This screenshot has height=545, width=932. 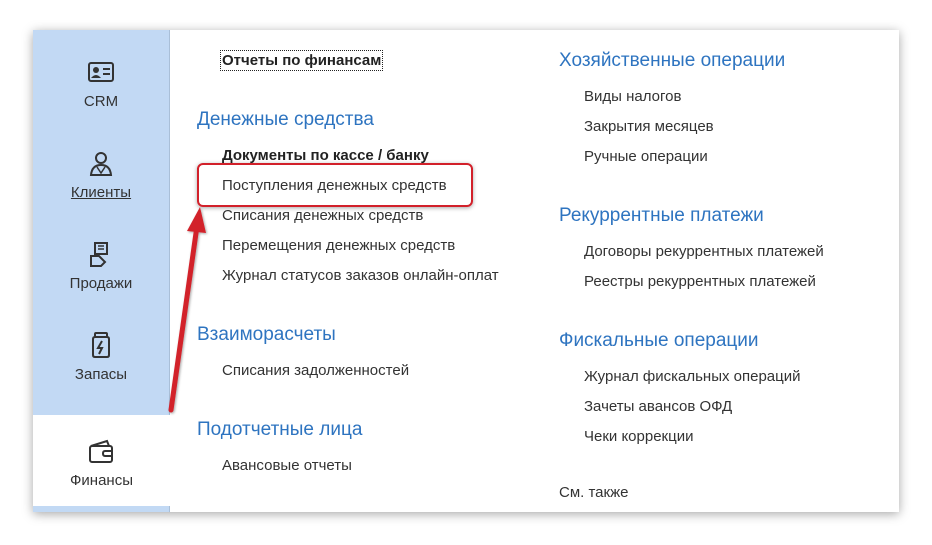 What do you see at coordinates (285, 119) in the screenshot?
I see `section-heading-cash: Денежные средства` at bounding box center [285, 119].